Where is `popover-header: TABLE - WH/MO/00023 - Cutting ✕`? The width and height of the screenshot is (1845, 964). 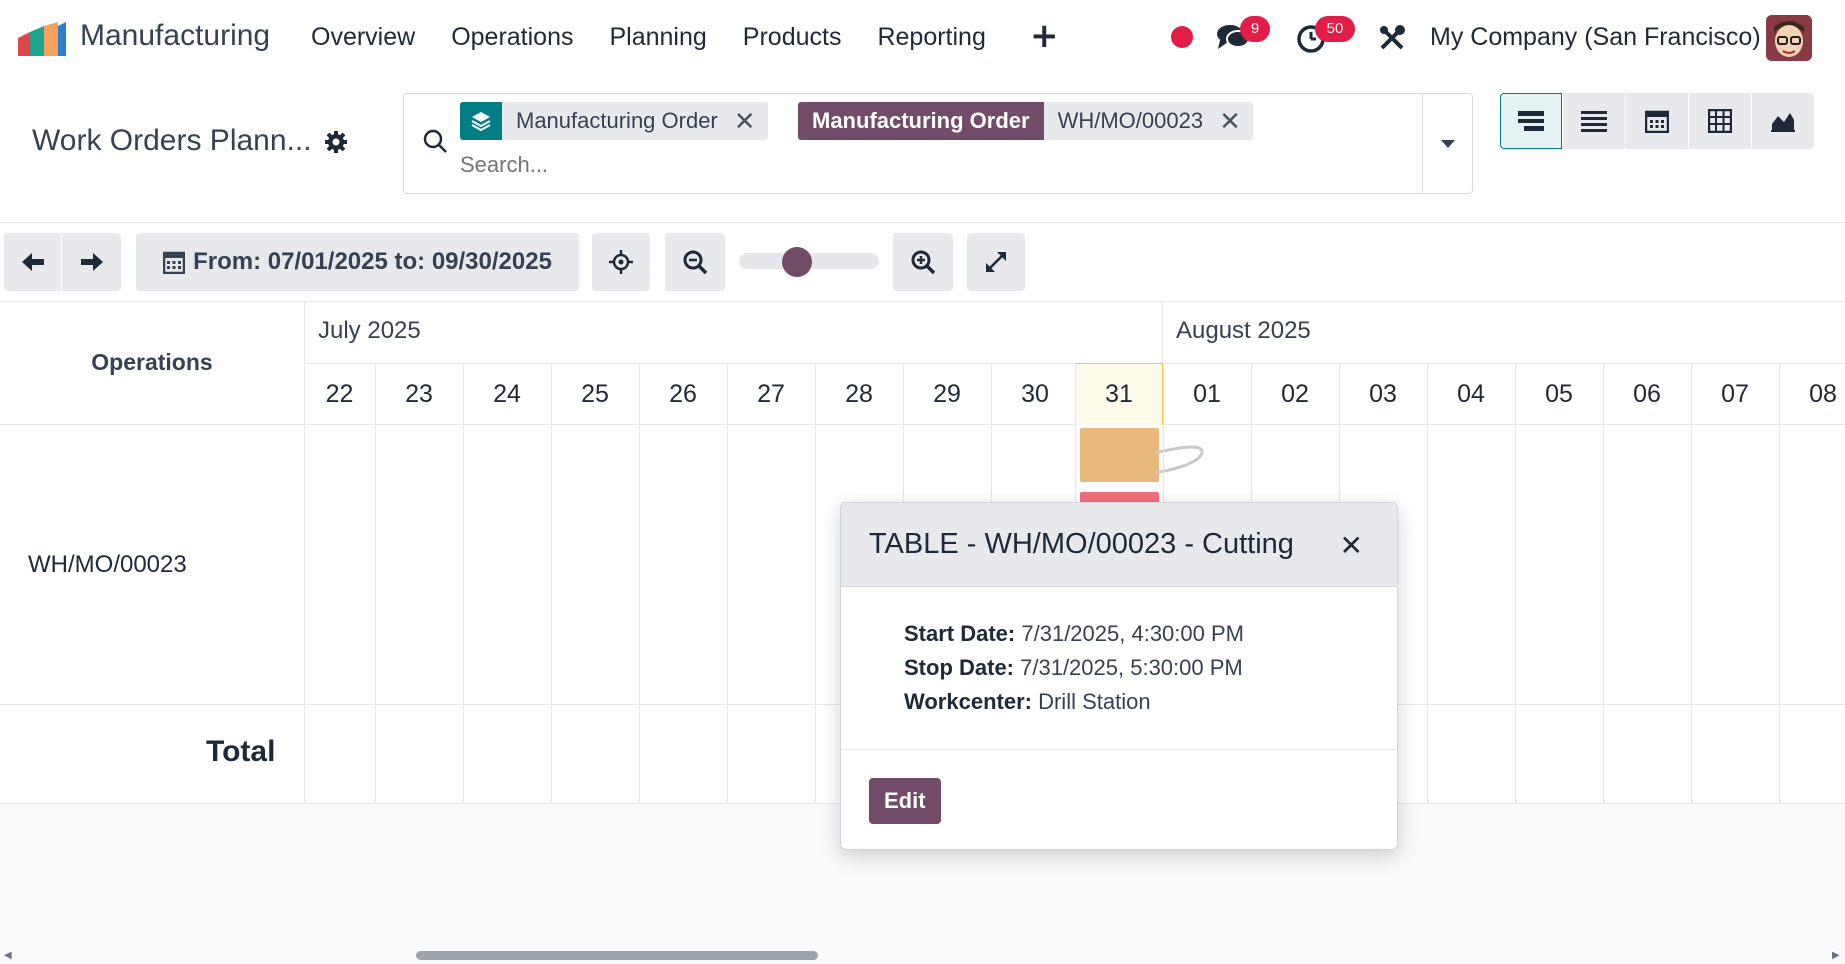 popover-header: TABLE - WH/MO/00023 - Cutting ✕ is located at coordinates (1119, 545).